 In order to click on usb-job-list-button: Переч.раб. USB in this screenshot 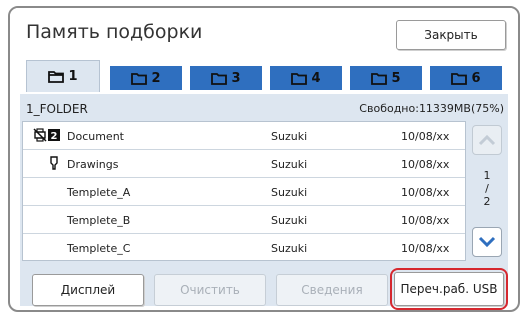, I will do `click(449, 289)`.